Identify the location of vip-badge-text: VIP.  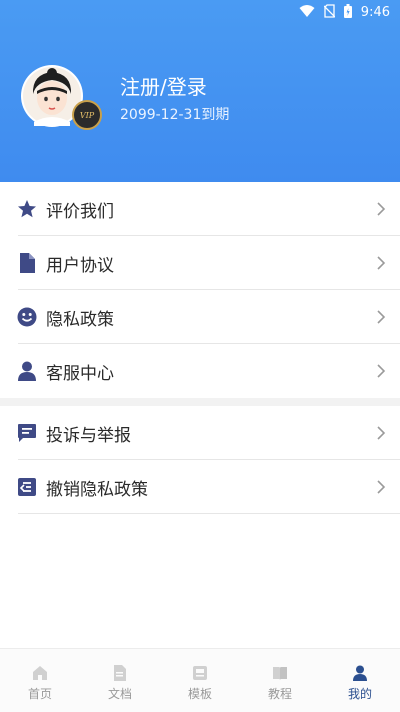
(87, 115).